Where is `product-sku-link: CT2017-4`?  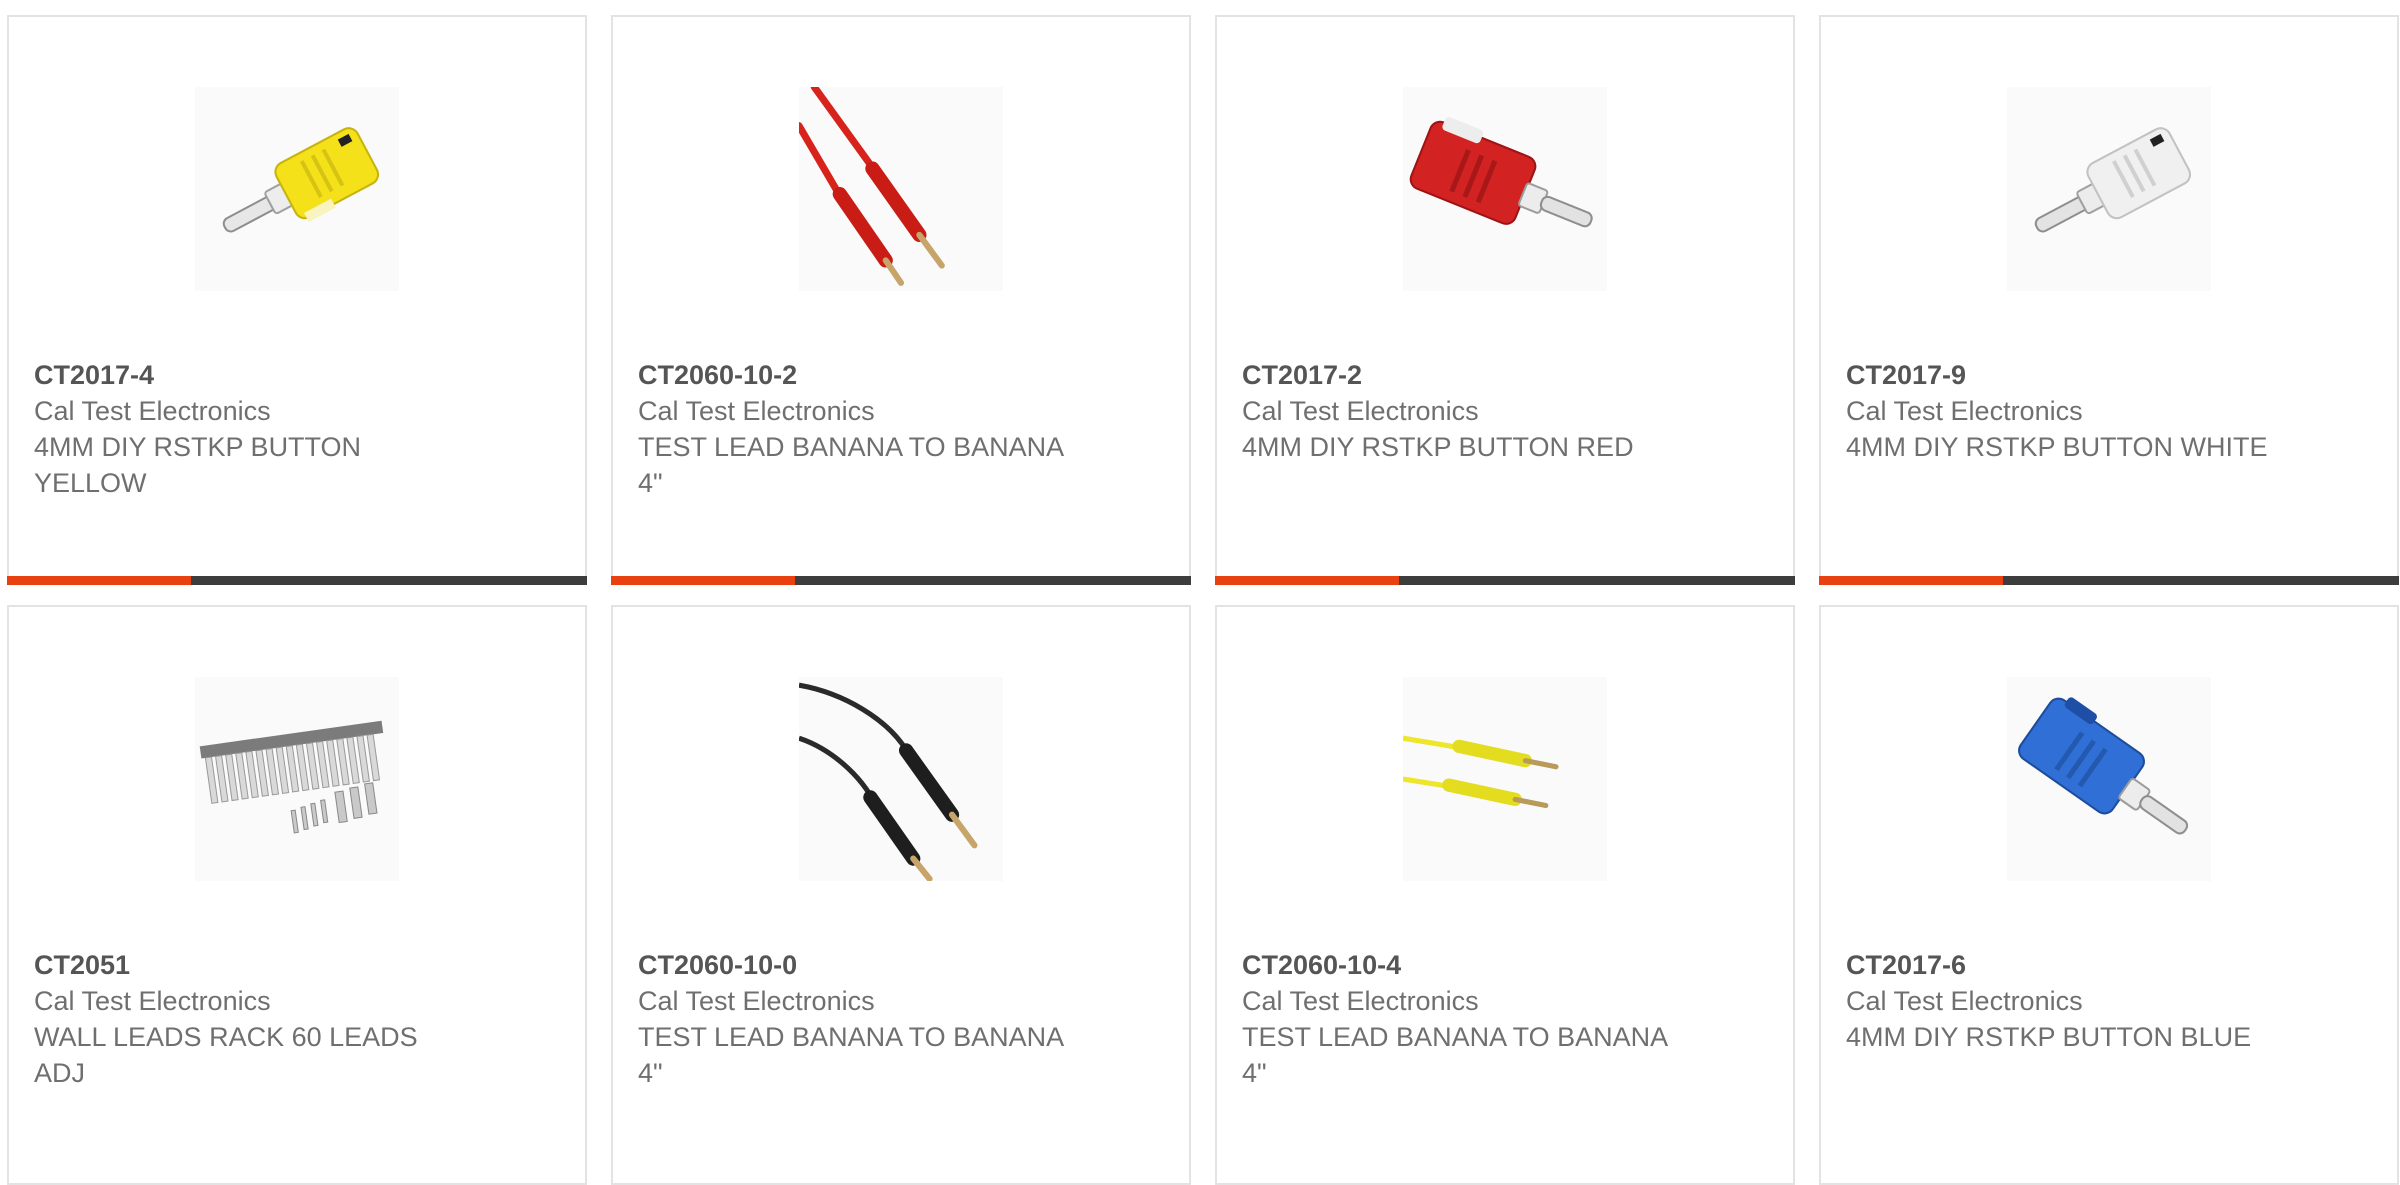 product-sku-link: CT2017-4 is located at coordinates (254, 375).